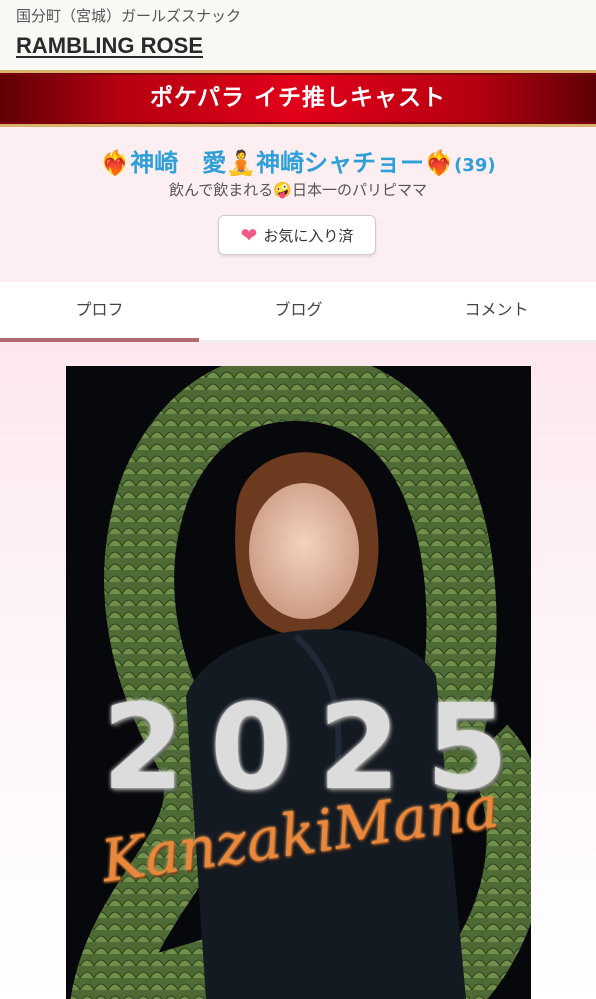 This screenshot has width=596, height=999. Describe the element at coordinates (99, 310) in the screenshot. I see `tab-profile: プロフ` at that location.